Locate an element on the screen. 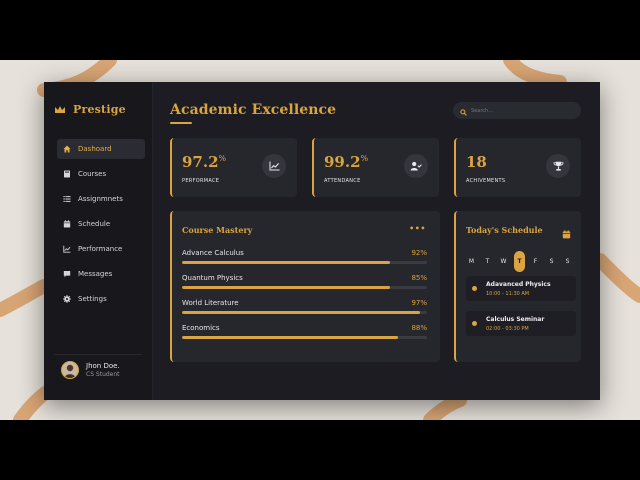 The width and height of the screenshot is (640, 480). weekday-fri: F is located at coordinates (535, 261).